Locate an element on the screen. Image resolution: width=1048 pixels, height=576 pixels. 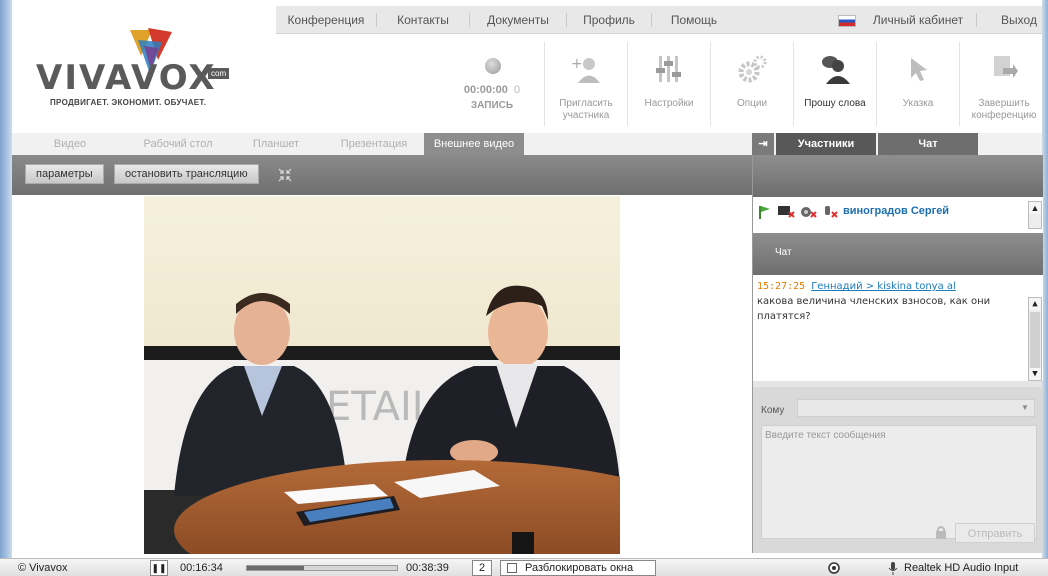
unlock-windows-label: Разблокировать окна is located at coordinates (579, 568).